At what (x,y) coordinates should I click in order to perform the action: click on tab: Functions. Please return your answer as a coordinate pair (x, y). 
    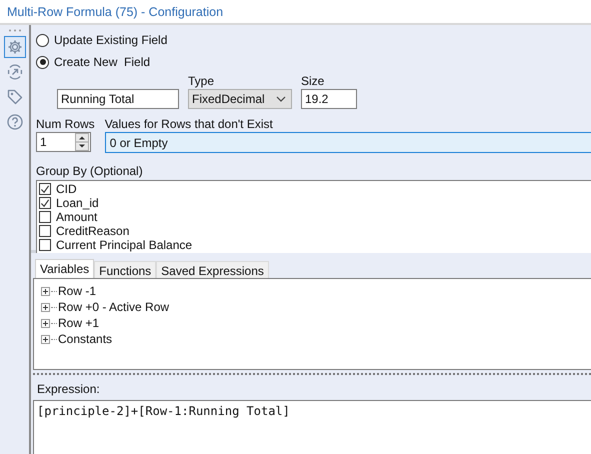
    Looking at the image, I should click on (125, 269).